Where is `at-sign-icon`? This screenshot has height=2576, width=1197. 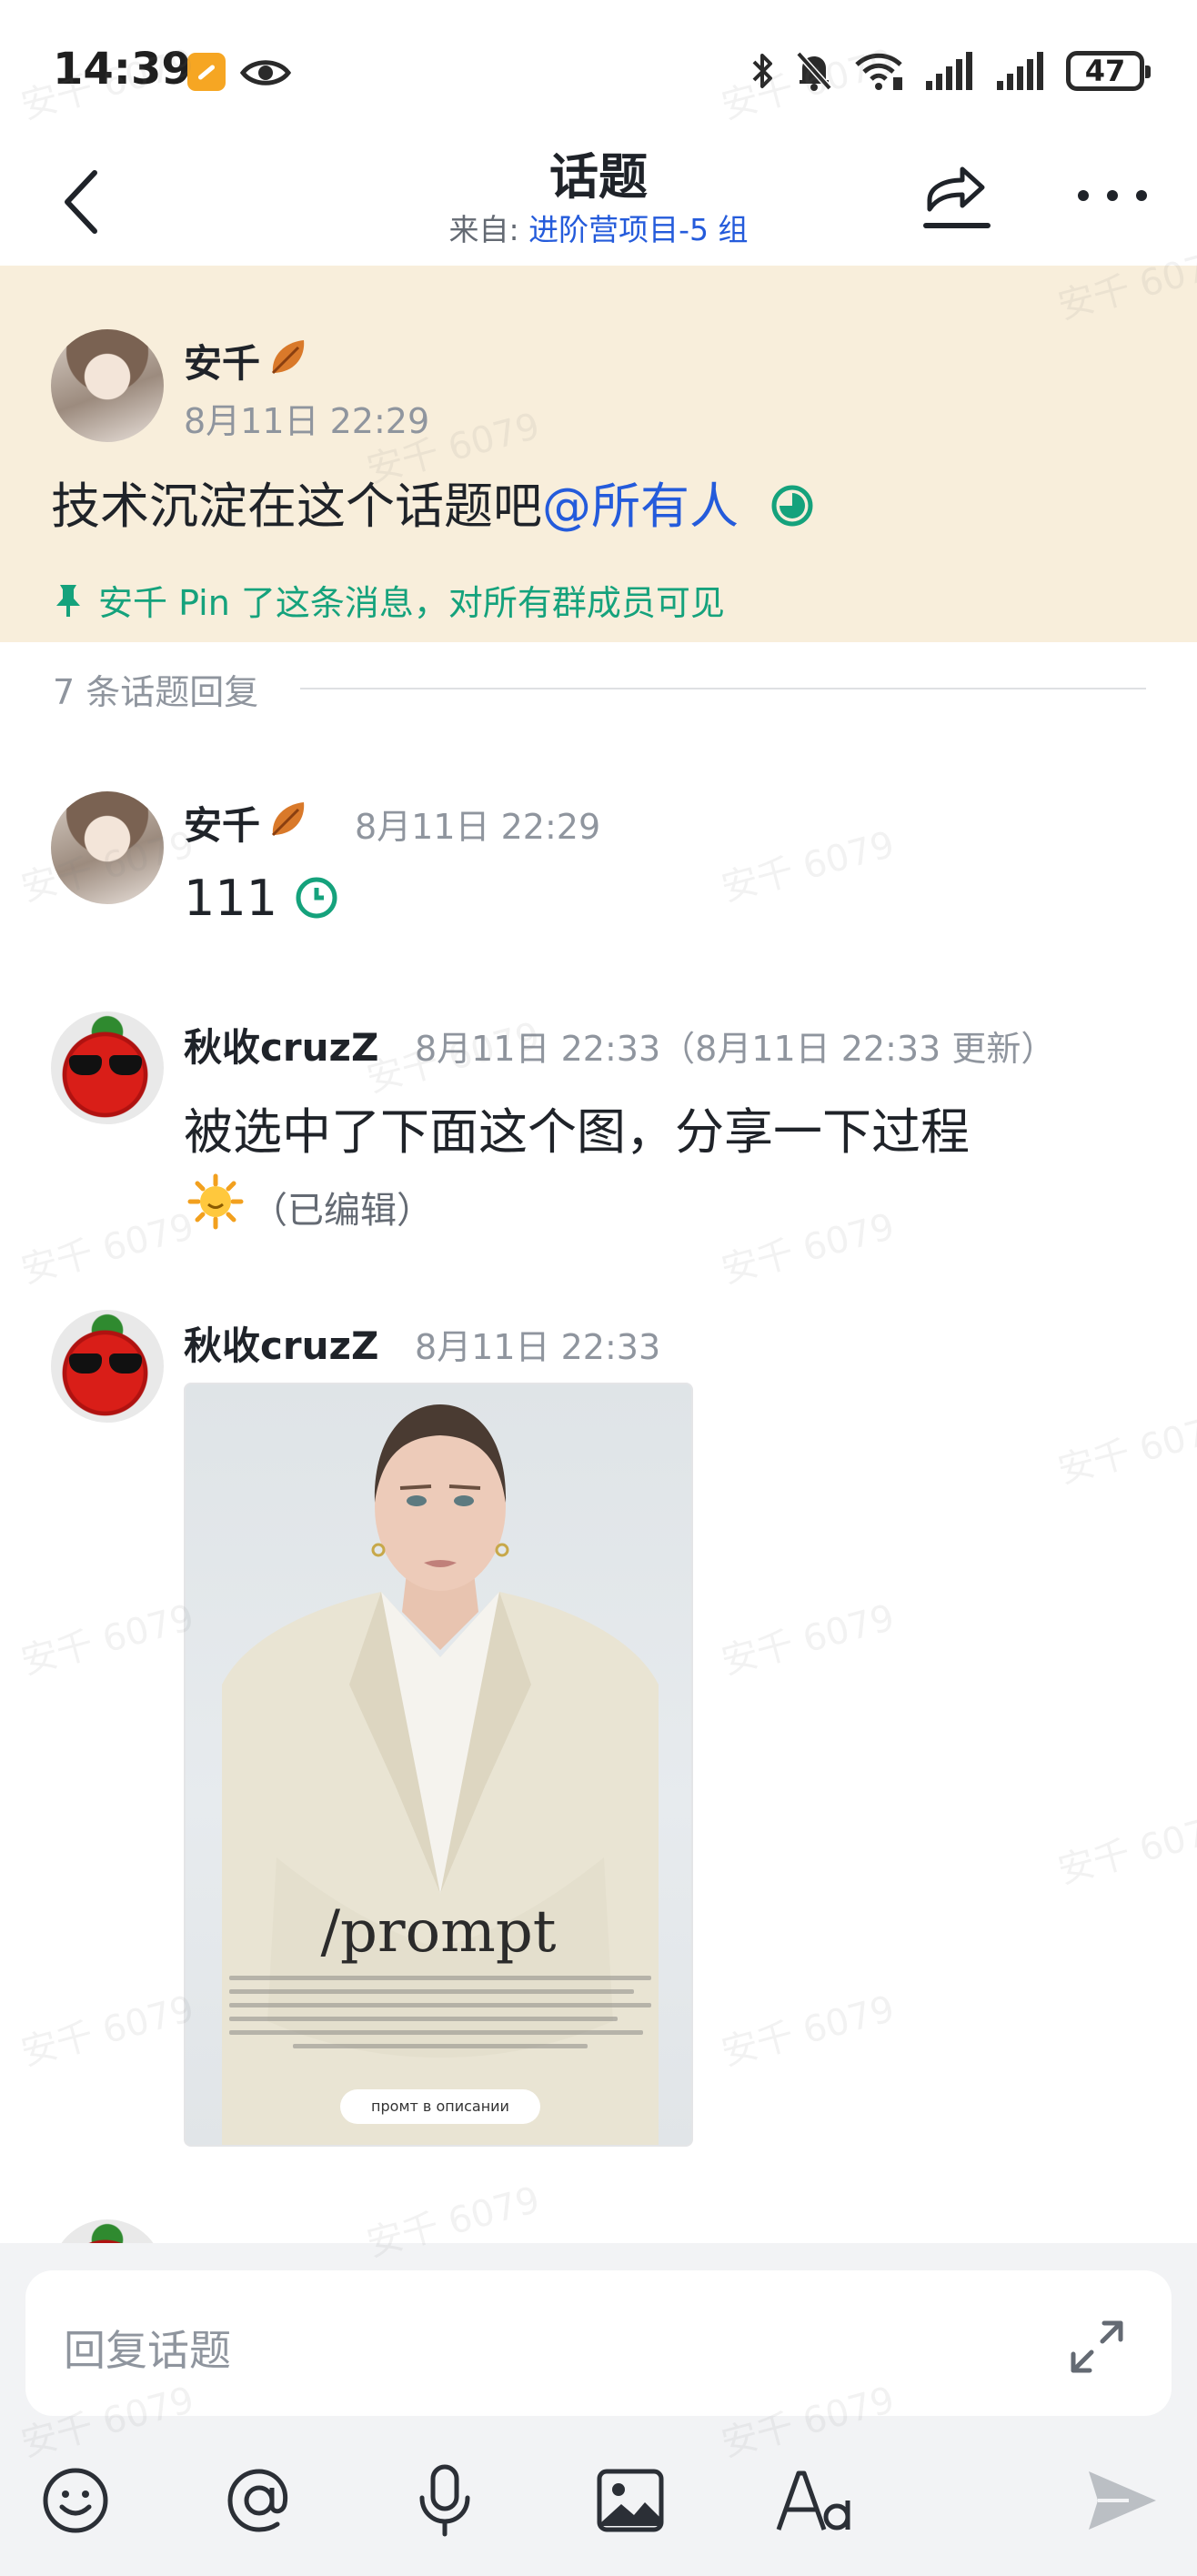 at-sign-icon is located at coordinates (257, 2500).